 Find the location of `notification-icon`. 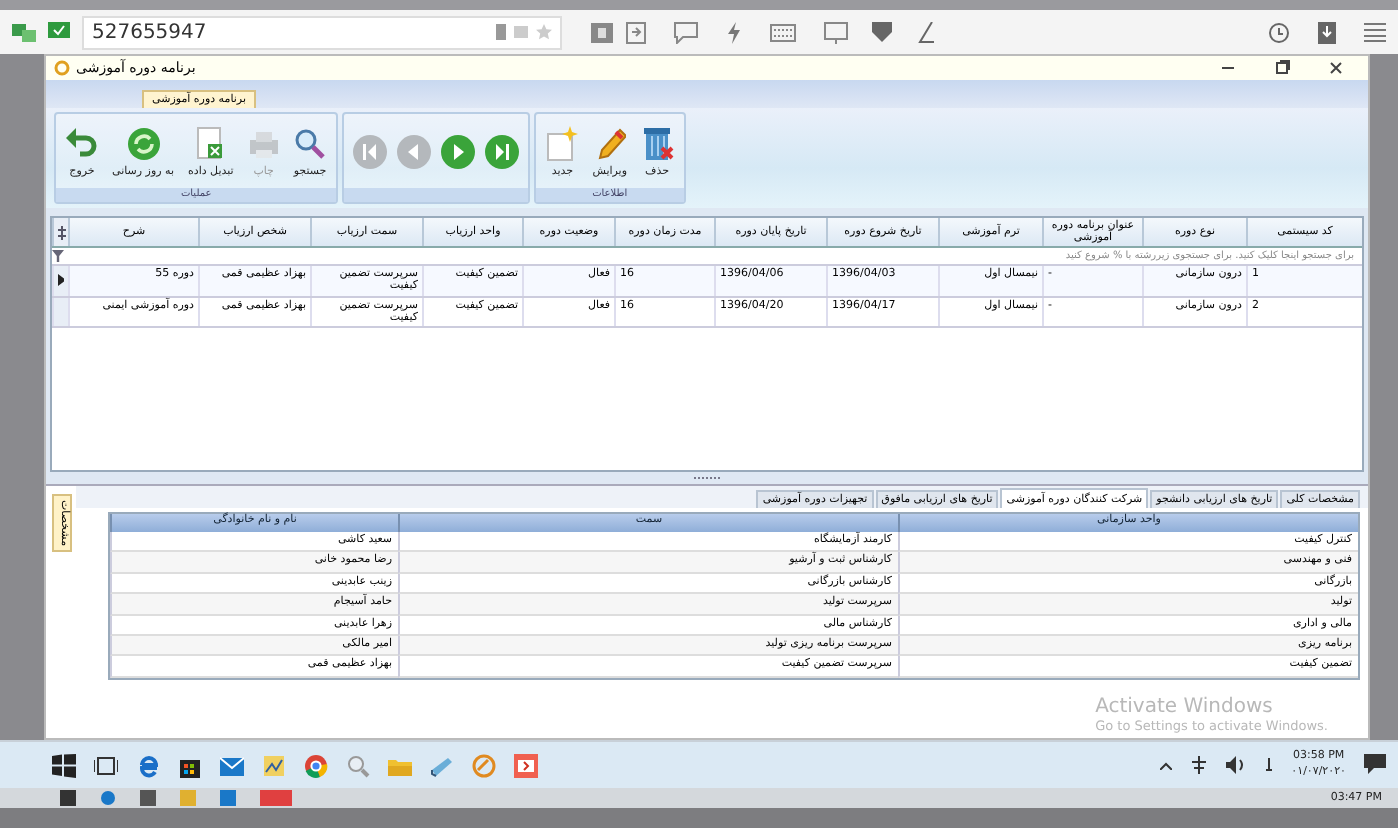

notification-icon is located at coordinates (1375, 765).